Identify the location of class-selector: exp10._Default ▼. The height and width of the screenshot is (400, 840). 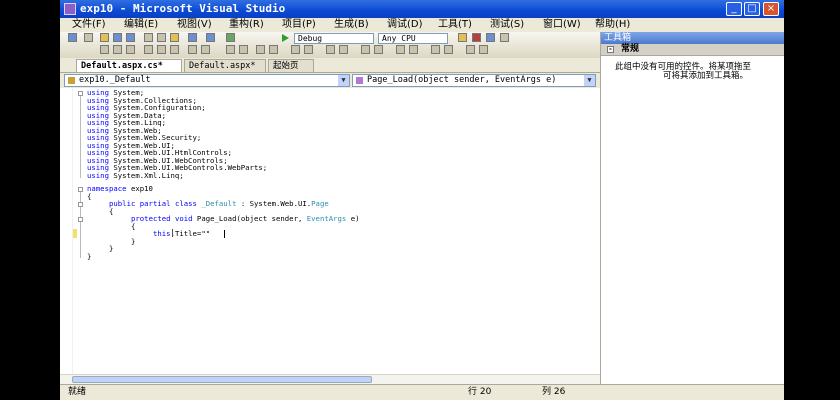
(207, 80).